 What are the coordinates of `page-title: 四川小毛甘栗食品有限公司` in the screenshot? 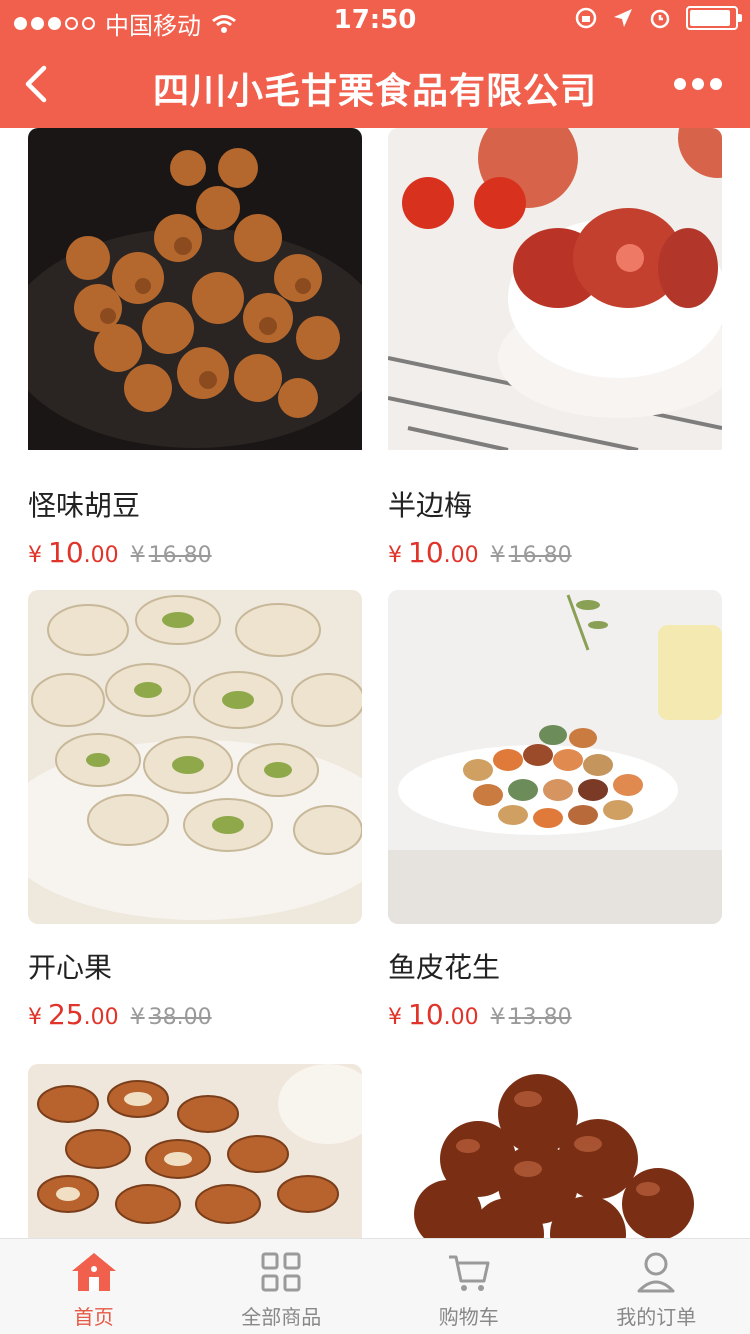 It's located at (374, 91).